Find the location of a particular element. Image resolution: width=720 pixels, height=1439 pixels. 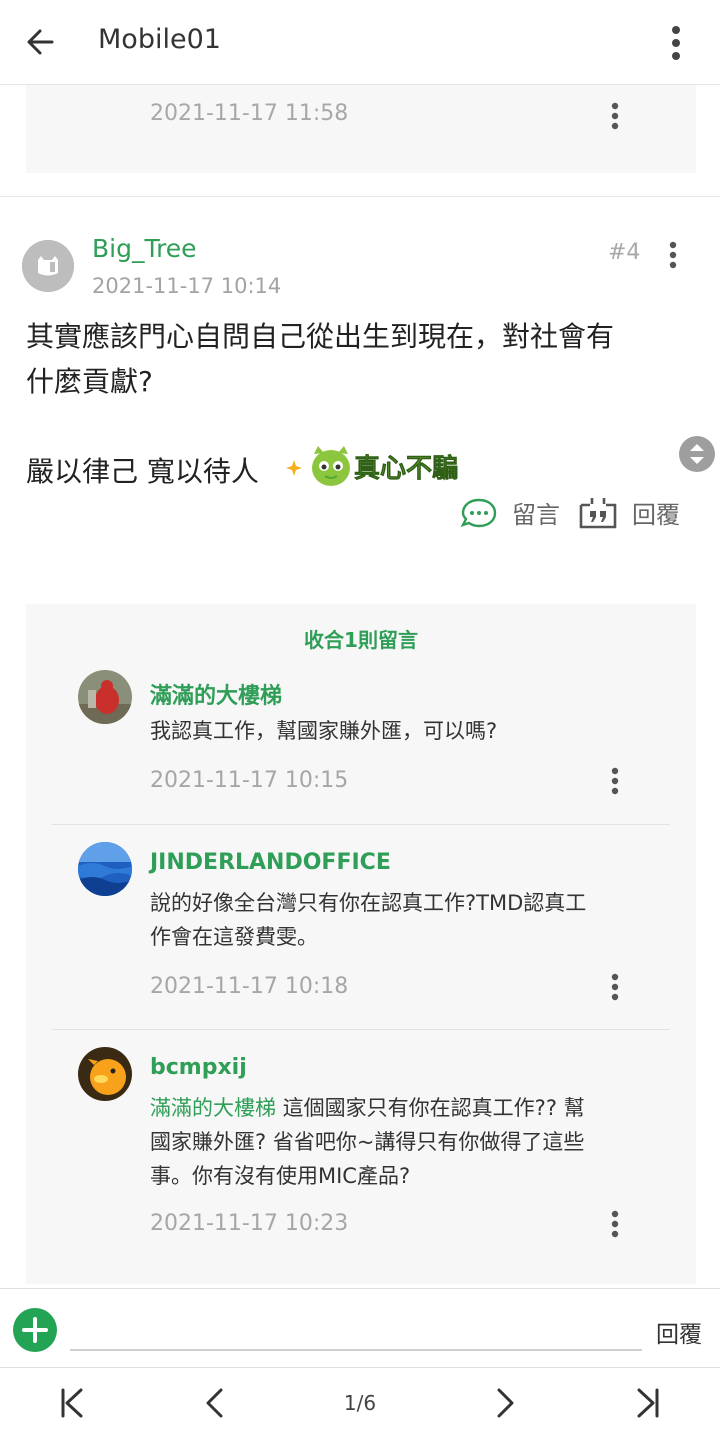

previous-post-time: 2021-11-17 11:58 is located at coordinates (249, 113).